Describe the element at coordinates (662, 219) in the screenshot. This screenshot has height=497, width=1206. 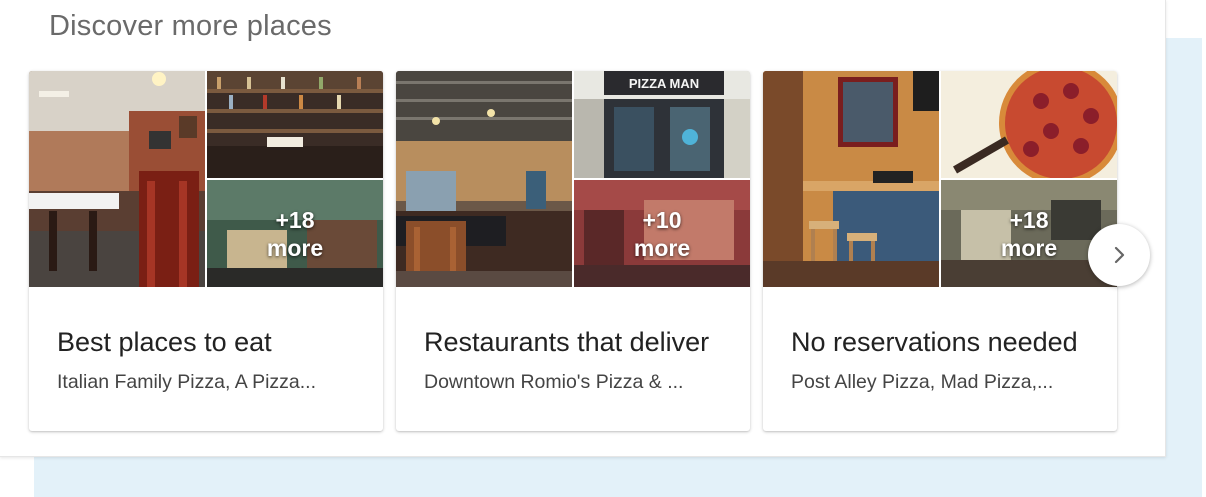
I see `more-count: +10` at that location.